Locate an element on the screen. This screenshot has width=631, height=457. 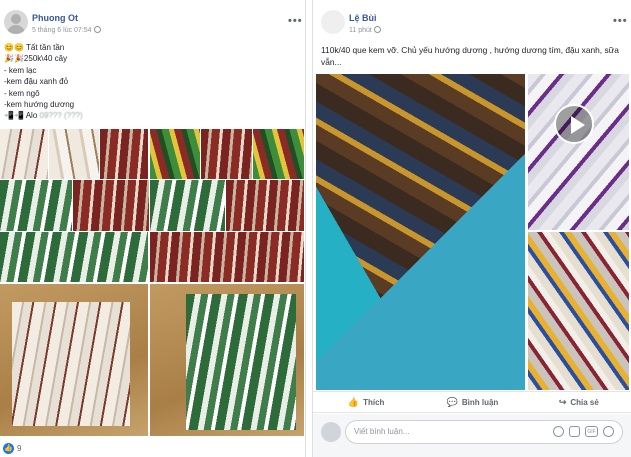
post-line-1: 😊😊 Tất tần tần is located at coordinates (34, 47).